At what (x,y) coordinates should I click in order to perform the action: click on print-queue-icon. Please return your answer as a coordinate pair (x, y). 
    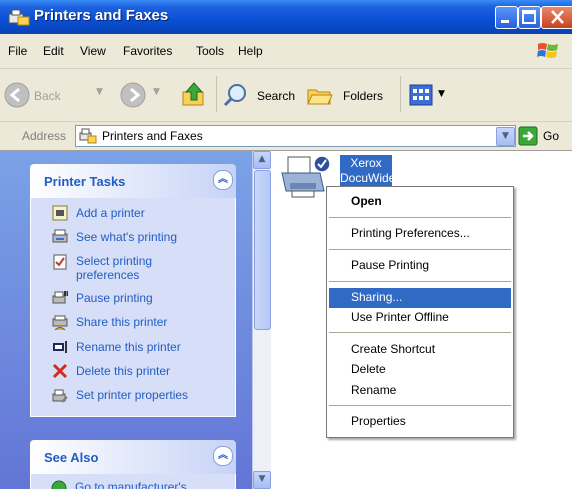
    Looking at the image, I should click on (60, 236).